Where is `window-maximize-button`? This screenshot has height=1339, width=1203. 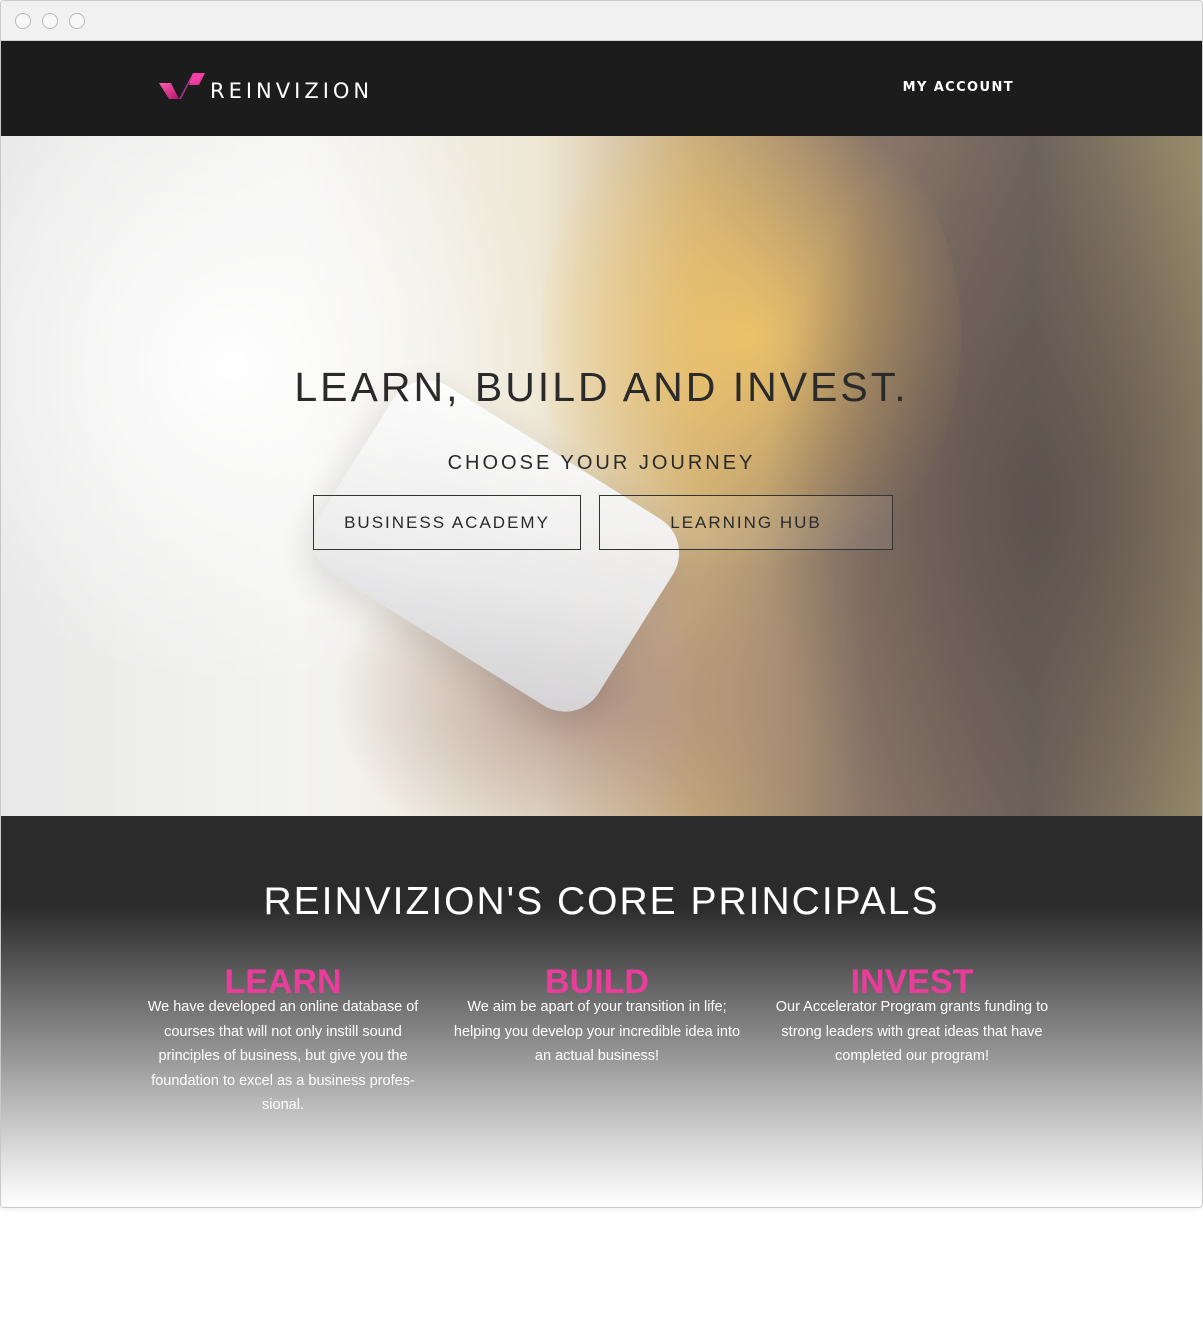 window-maximize-button is located at coordinates (77, 21).